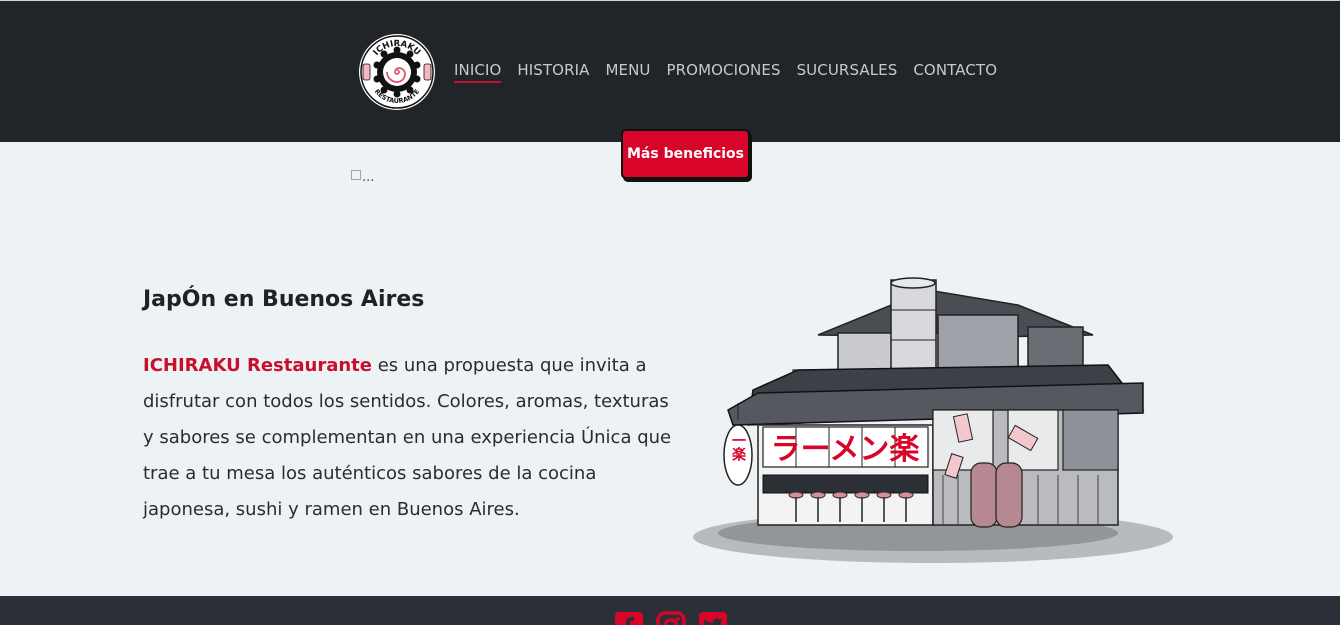  I want to click on facebook-icon, so click(629, 618).